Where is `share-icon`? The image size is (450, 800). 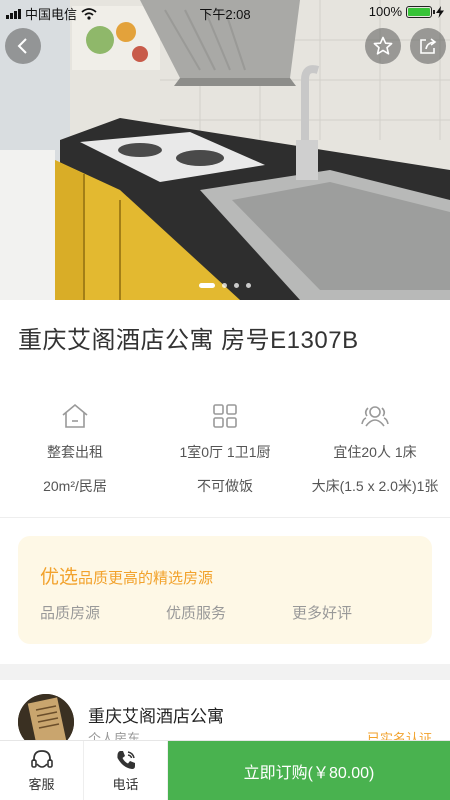
share-icon is located at coordinates (428, 46).